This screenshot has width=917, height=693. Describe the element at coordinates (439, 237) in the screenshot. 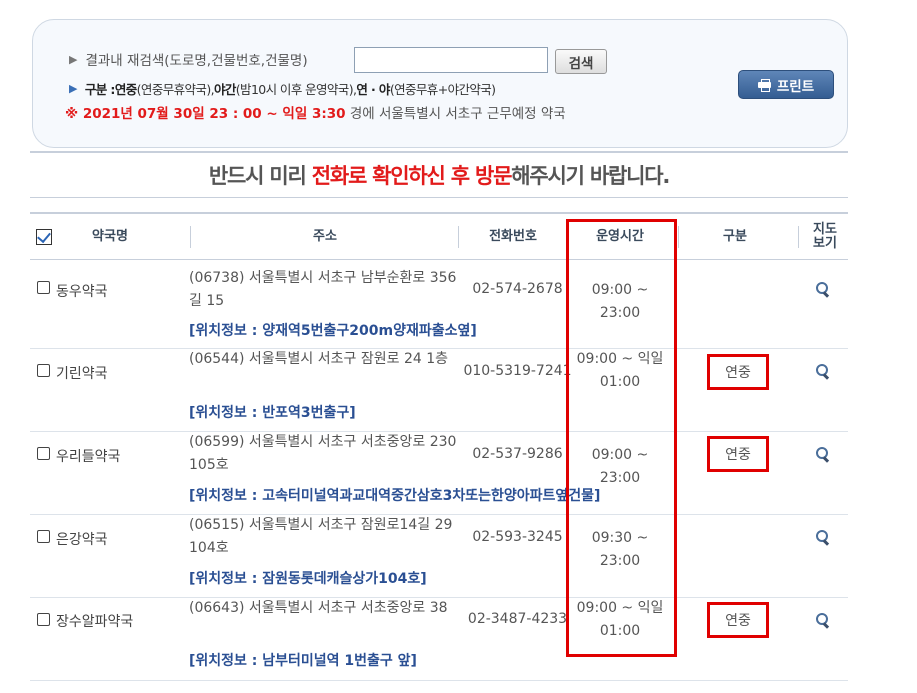

I see `table-header: 약국명 주소 전화번호 운영시간 구분 지도보기` at that location.